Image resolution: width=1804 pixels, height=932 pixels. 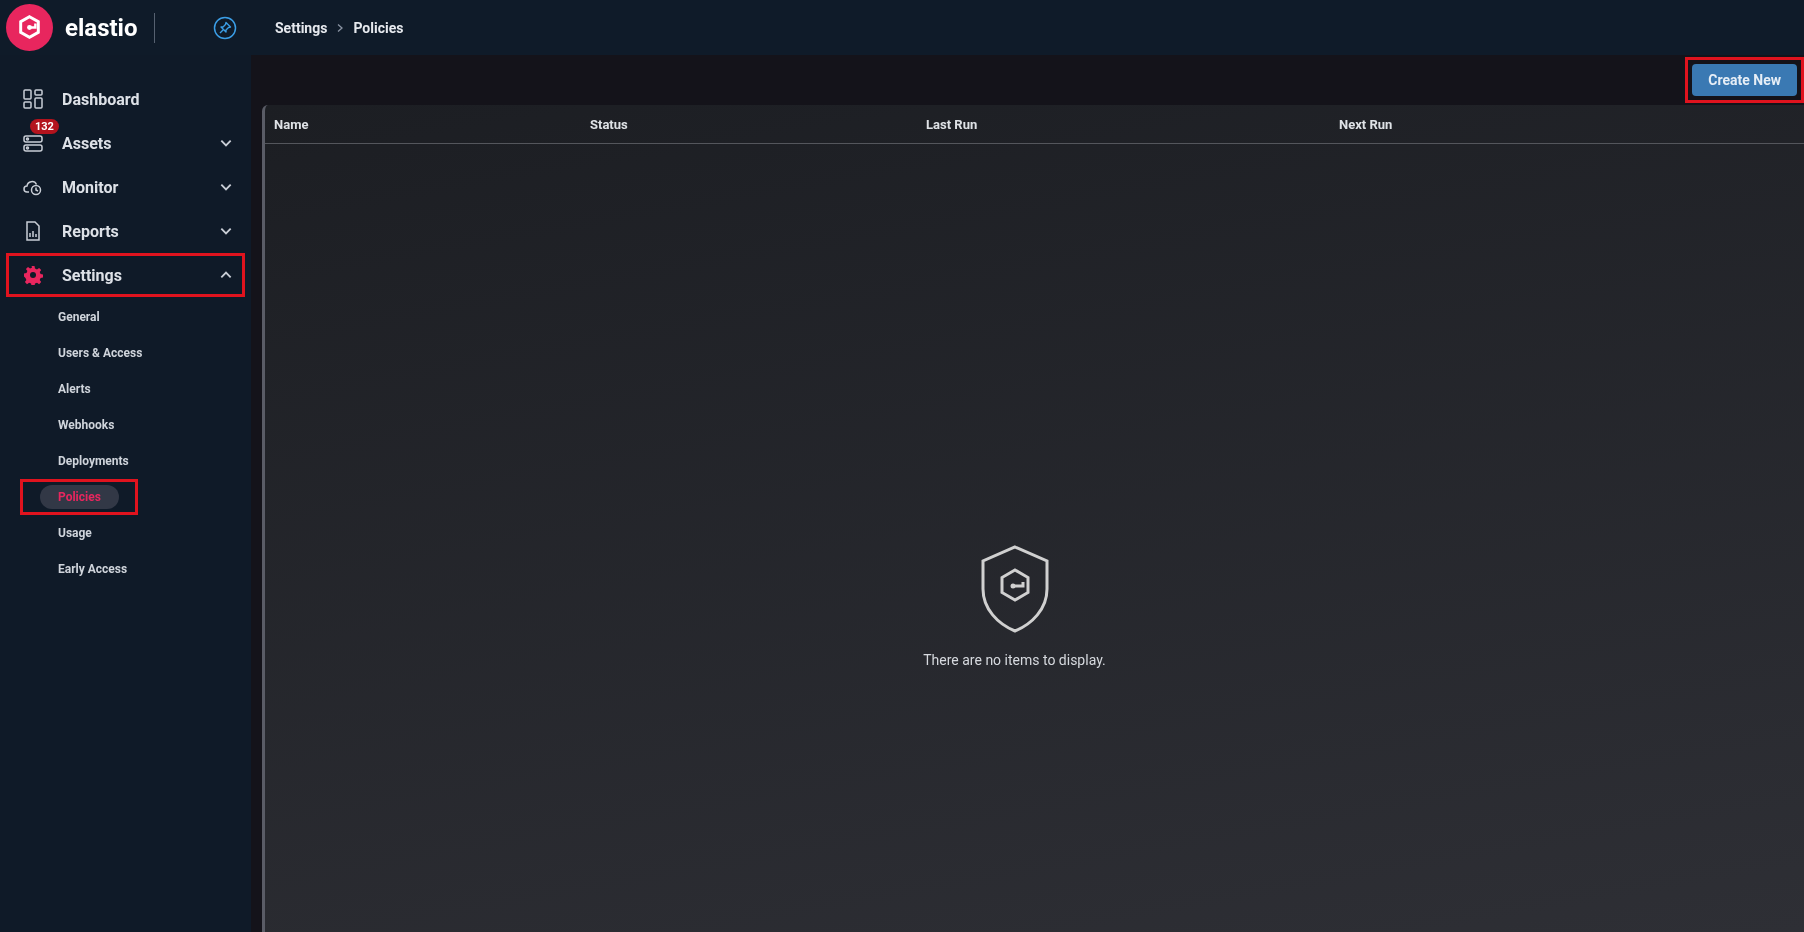 I want to click on submenu-item: Usage, so click(x=75, y=533).